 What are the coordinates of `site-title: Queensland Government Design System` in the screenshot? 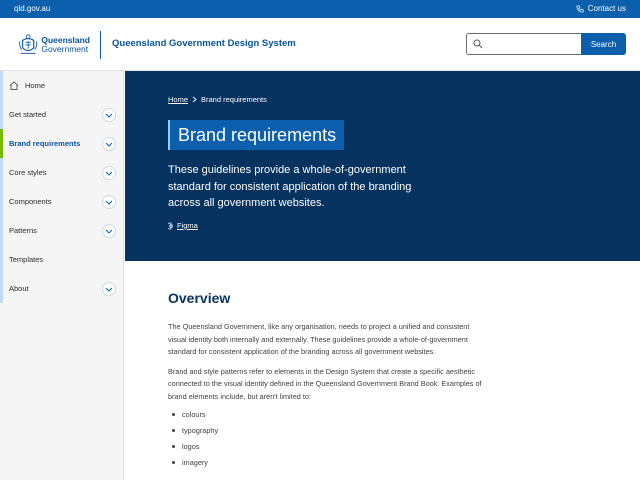 It's located at (204, 43).